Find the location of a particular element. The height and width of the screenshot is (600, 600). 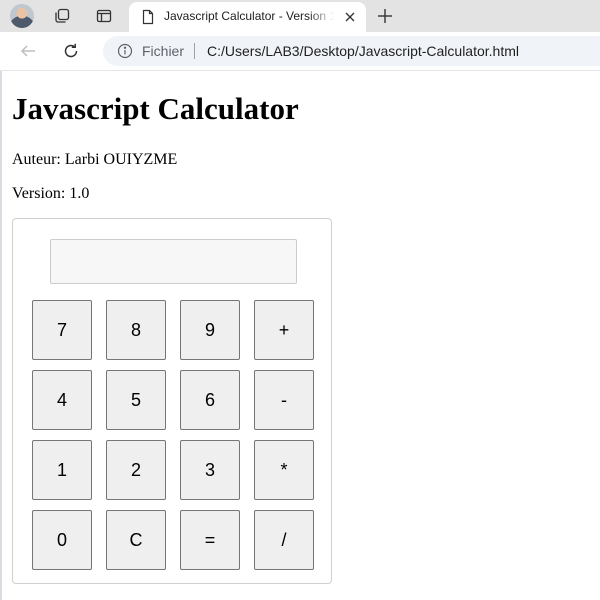

key-8-button: 8 is located at coordinates (136, 330).